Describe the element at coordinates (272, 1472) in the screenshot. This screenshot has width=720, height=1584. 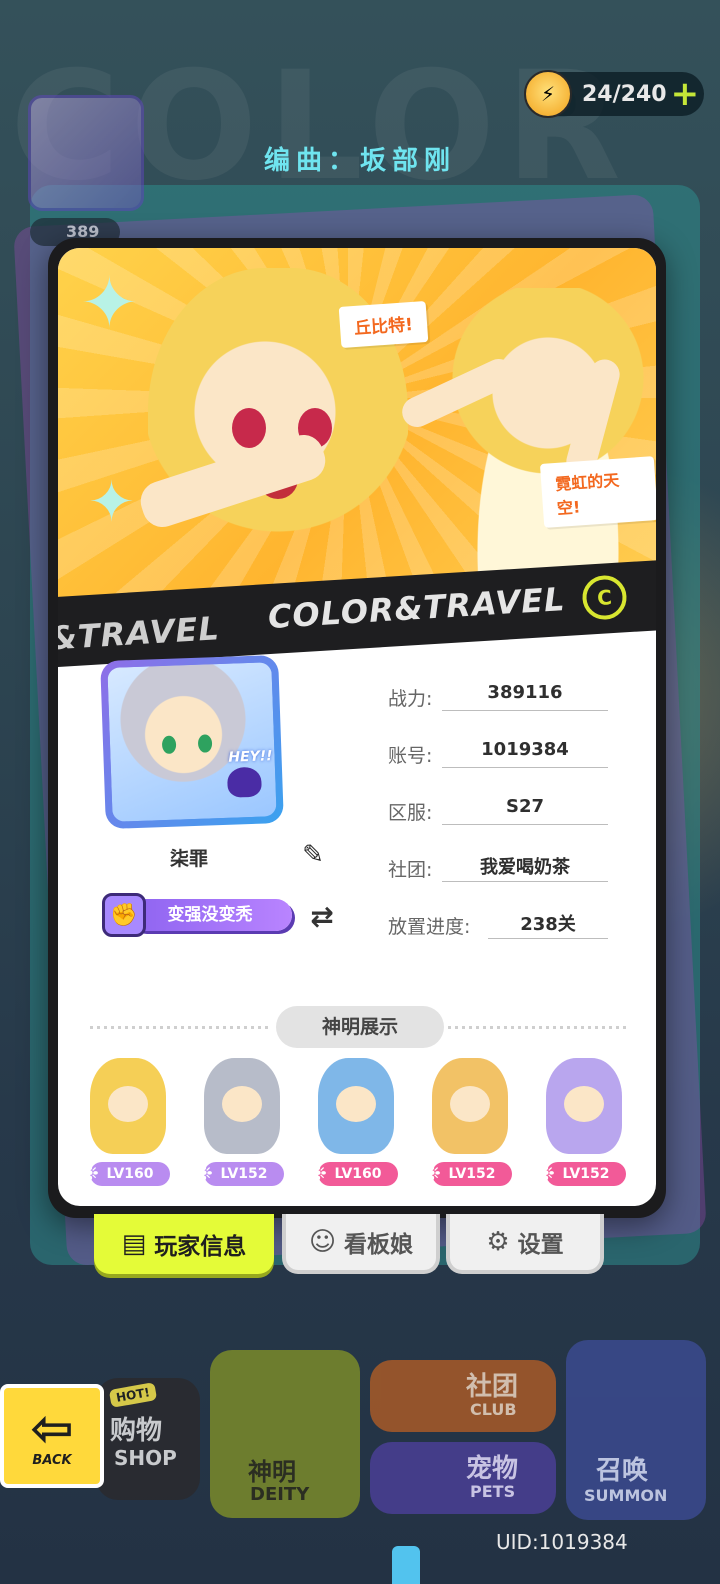
I see `deity-label-cn: 神明` at that location.